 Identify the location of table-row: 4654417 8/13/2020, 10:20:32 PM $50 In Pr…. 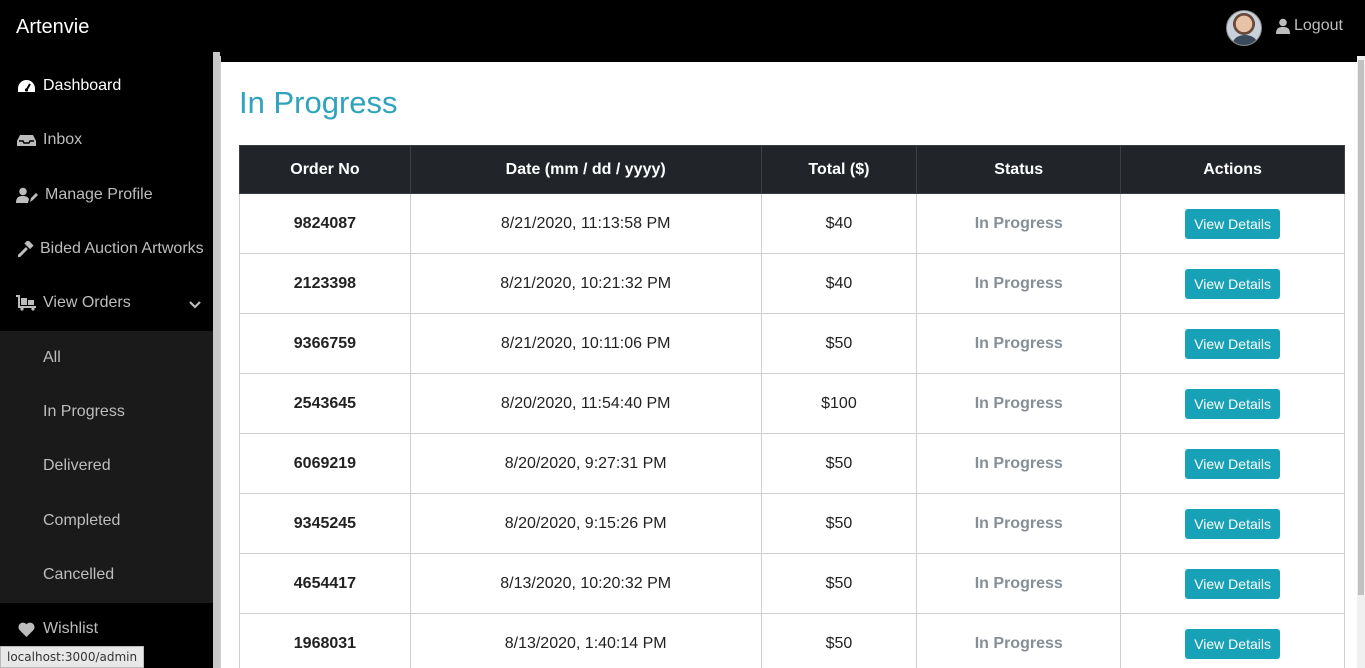
(792, 583).